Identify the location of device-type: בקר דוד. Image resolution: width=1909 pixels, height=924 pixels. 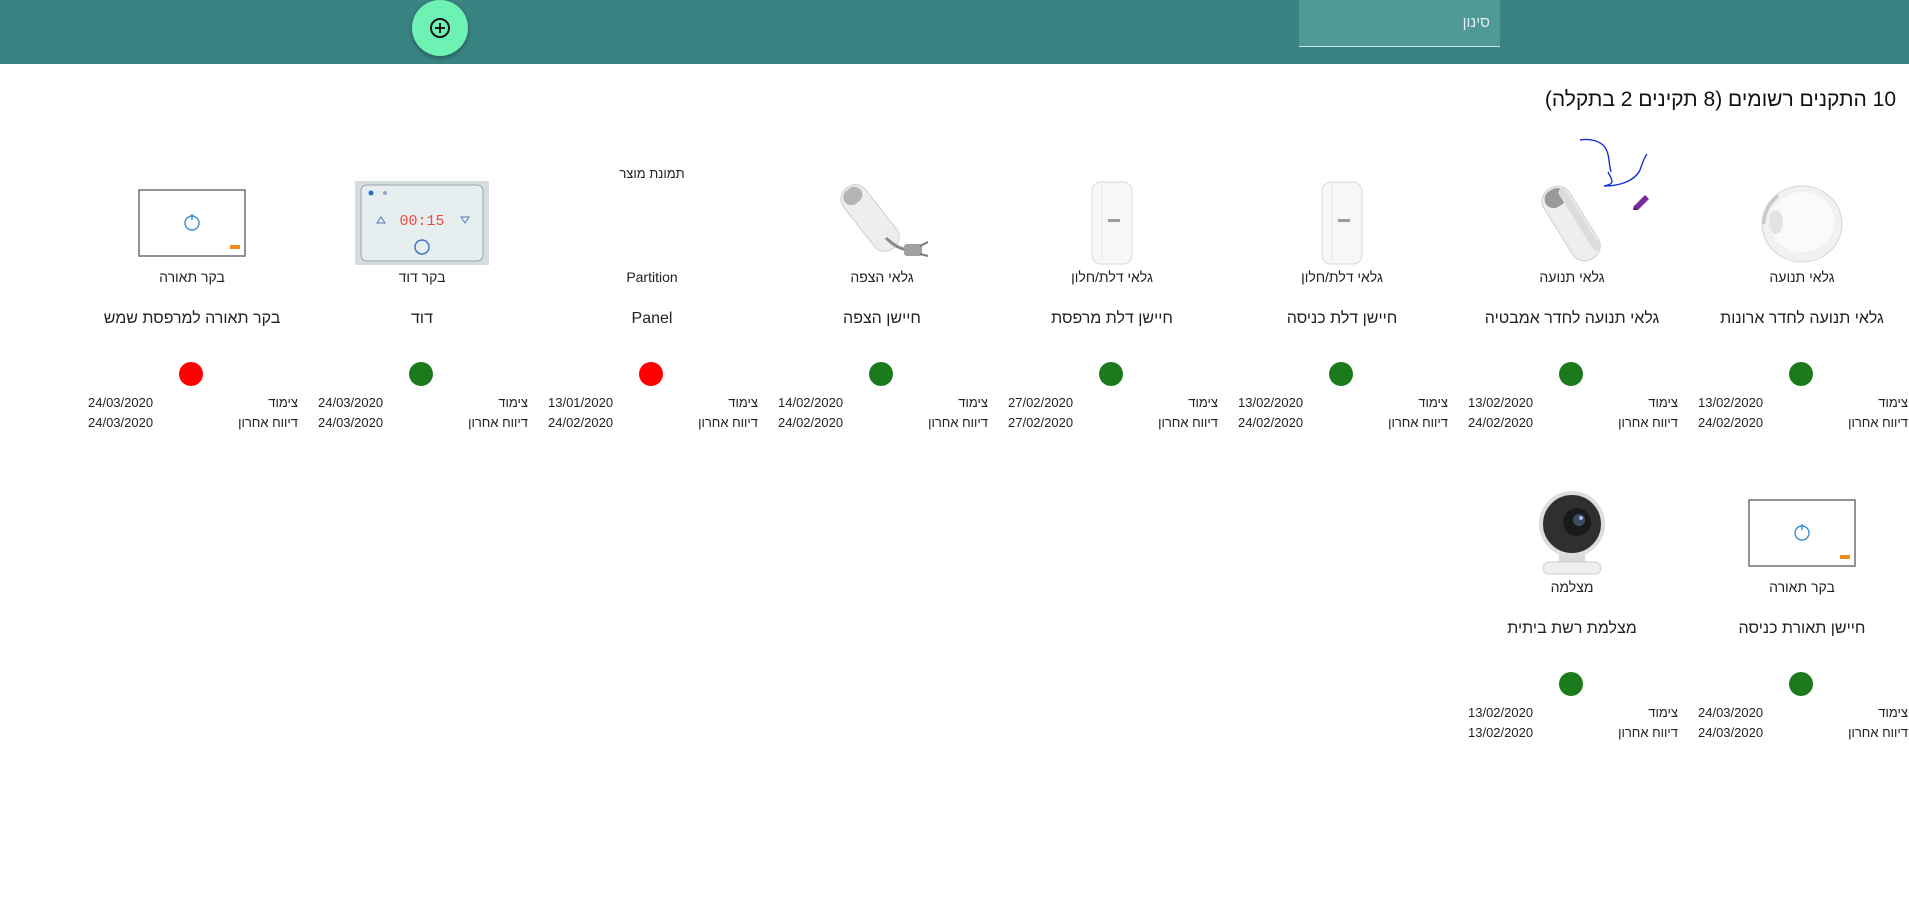
(422, 277).